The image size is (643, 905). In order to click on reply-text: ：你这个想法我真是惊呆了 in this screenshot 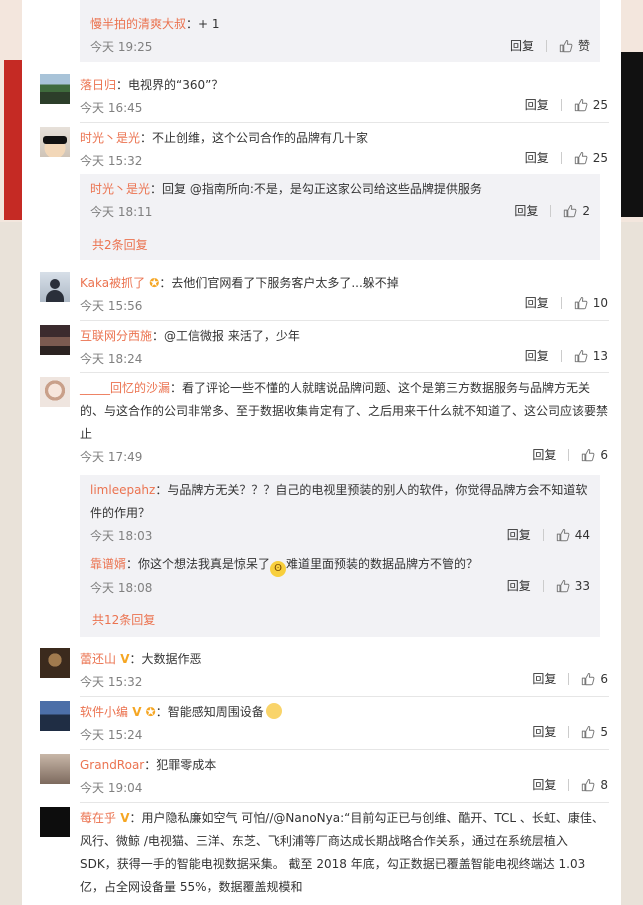, I will do `click(198, 564)`.